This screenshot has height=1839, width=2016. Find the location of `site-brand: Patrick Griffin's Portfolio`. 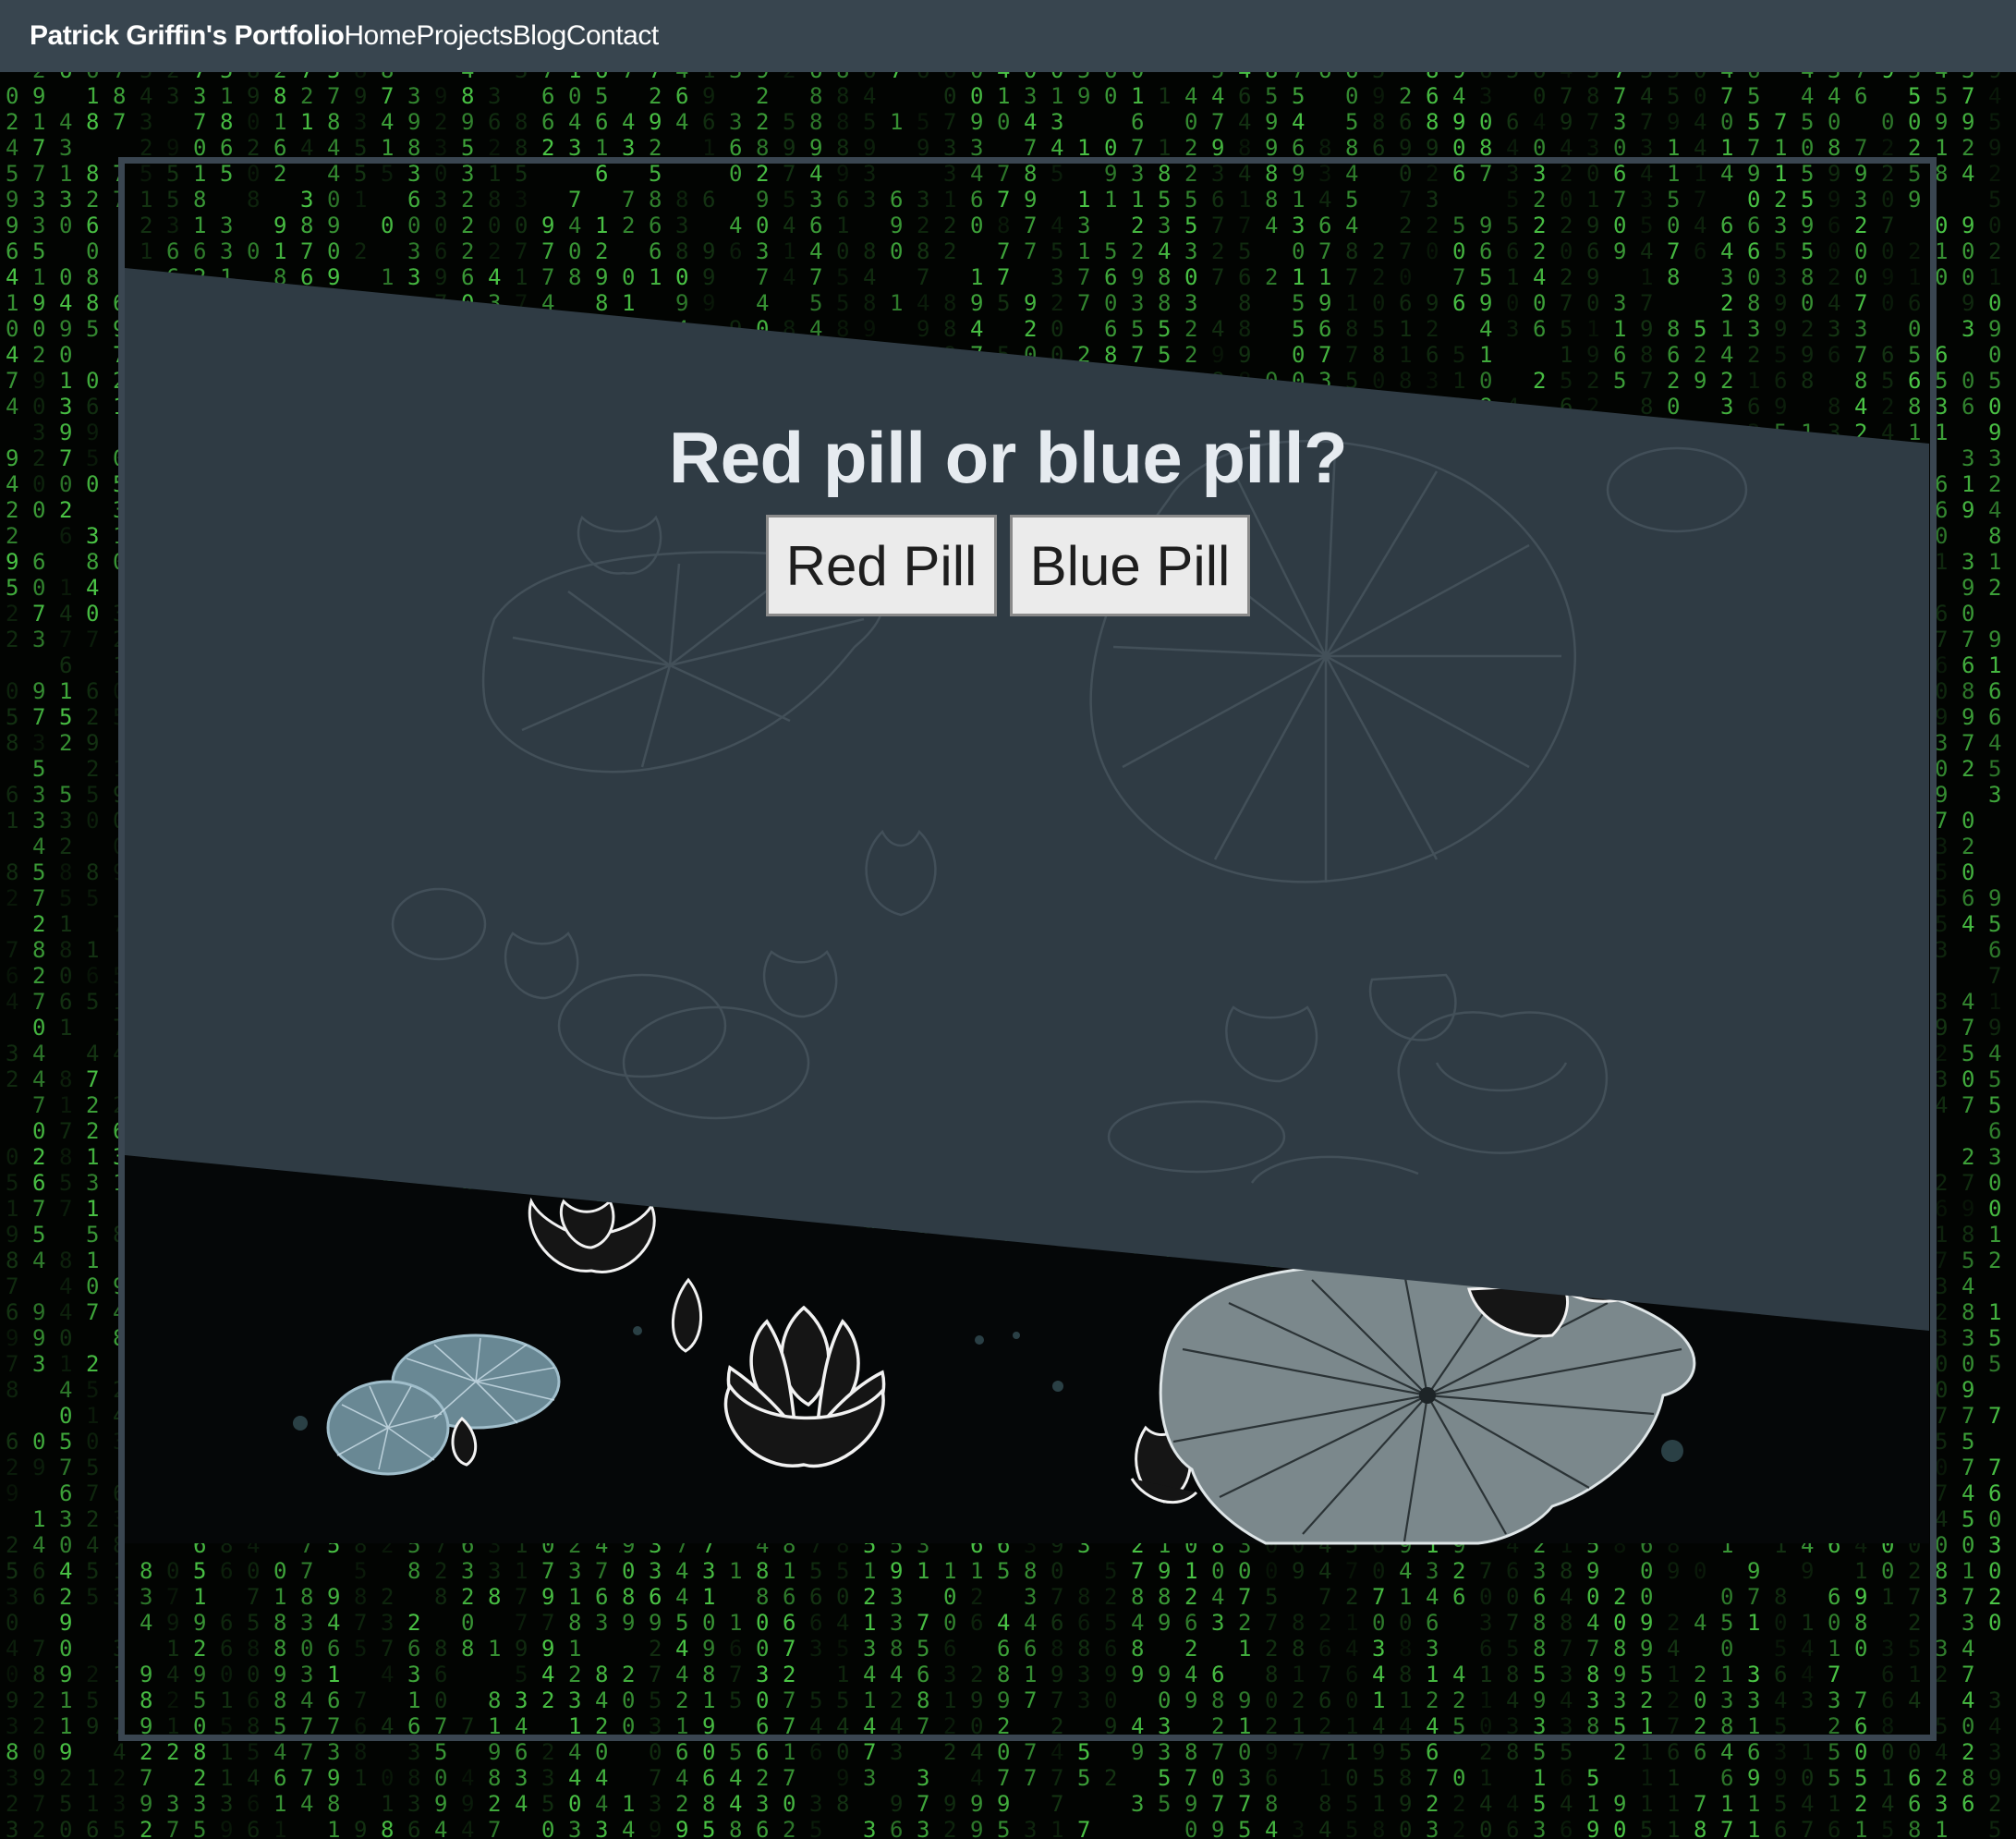

site-brand: Patrick Griffin's Portfolio is located at coordinates (187, 36).